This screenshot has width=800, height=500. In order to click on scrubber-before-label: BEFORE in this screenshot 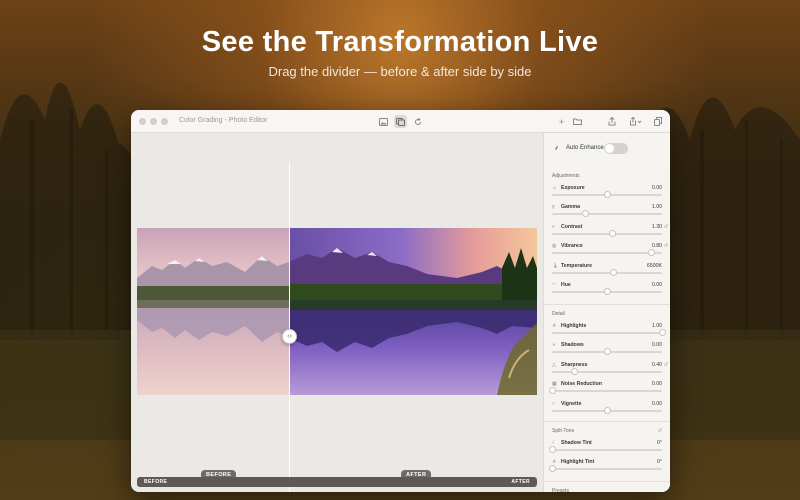, I will do `click(156, 482)`.